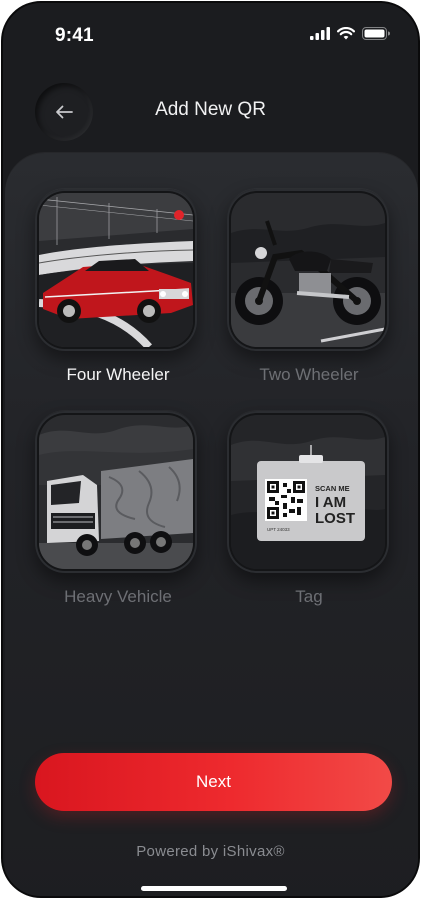  I want to click on four-wheeler-illustration, so click(116, 270).